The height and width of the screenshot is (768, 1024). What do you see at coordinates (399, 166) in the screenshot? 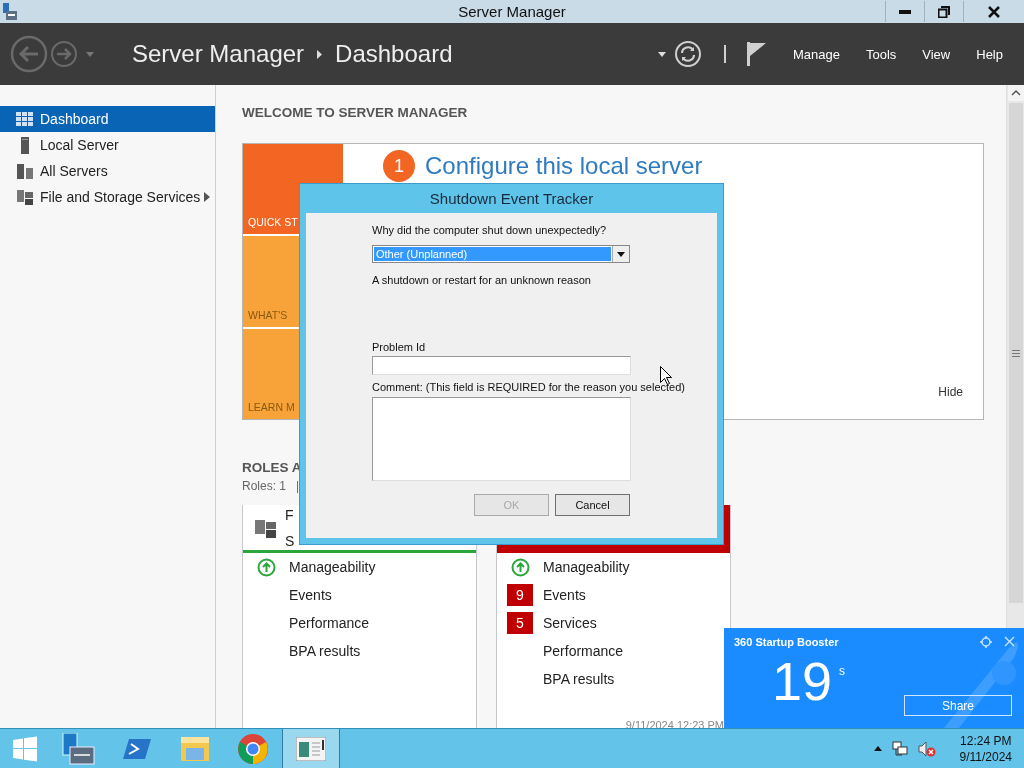
I see `step-number: 1` at bounding box center [399, 166].